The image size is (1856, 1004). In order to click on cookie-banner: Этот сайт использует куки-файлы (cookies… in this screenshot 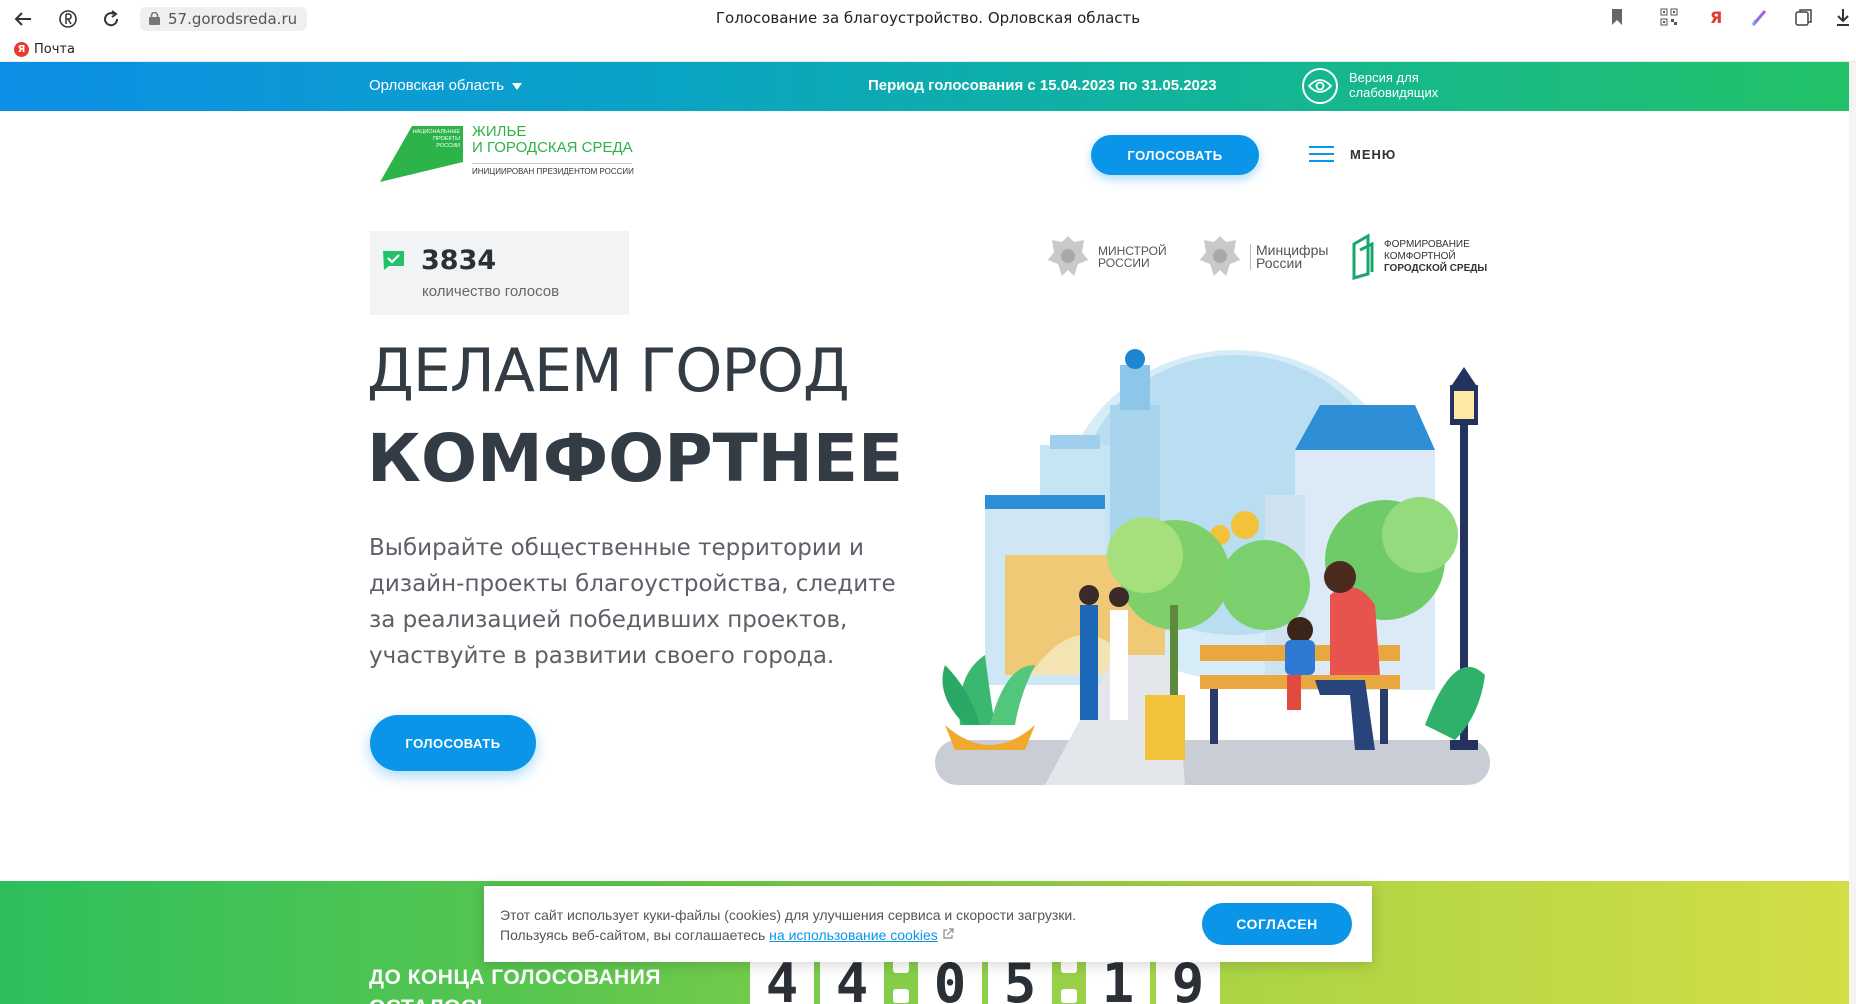, I will do `click(928, 924)`.